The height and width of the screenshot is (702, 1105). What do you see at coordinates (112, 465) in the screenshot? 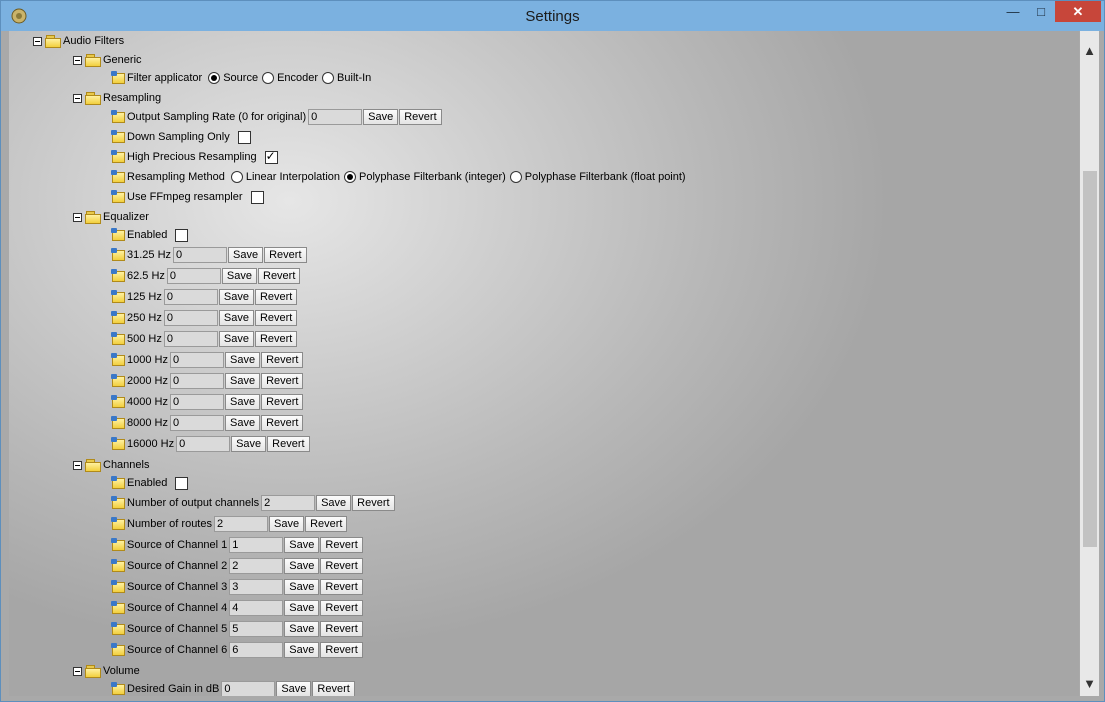
I see `tree-node-channels: Channels` at bounding box center [112, 465].